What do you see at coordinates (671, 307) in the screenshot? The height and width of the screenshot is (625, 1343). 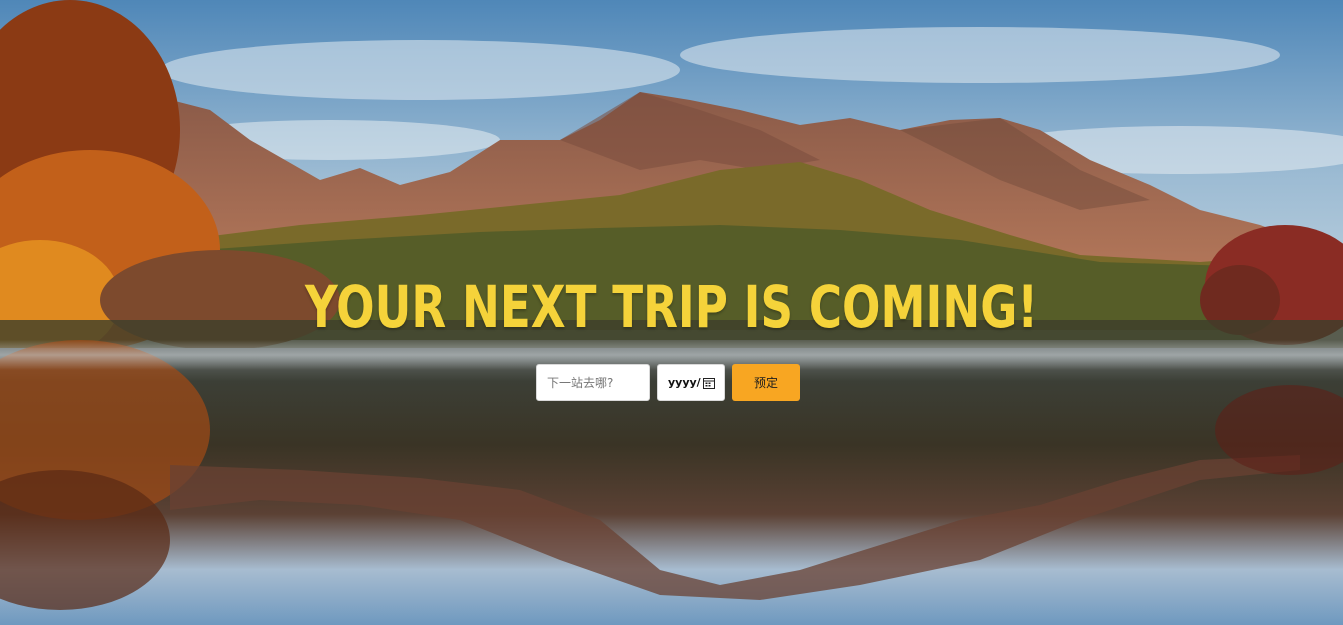 I see `hero-headline: Your next trip is coming!` at bounding box center [671, 307].